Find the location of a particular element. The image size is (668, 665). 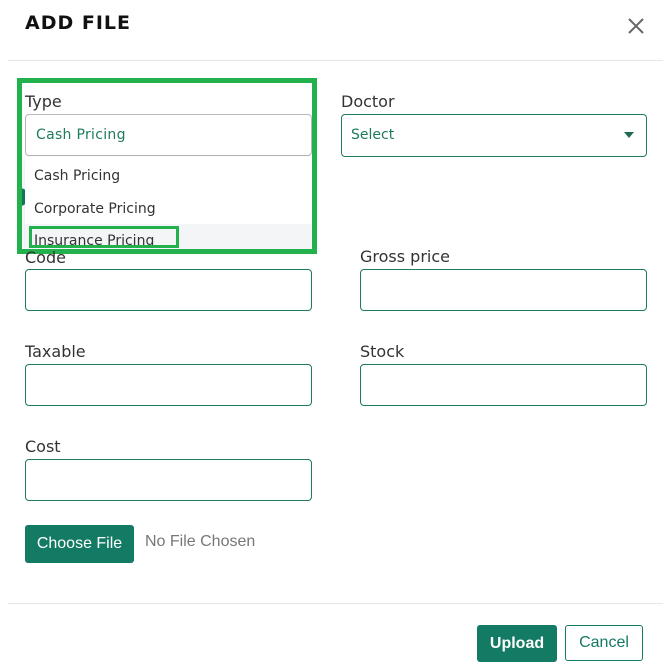

stock-label: Stock is located at coordinates (382, 351).